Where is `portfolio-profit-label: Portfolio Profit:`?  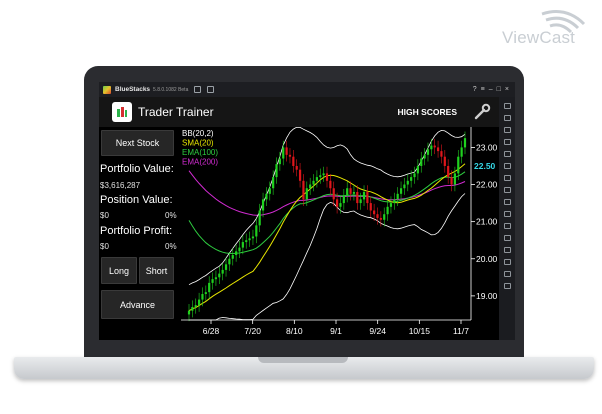 portfolio-profit-label: Portfolio Profit: is located at coordinates (136, 231).